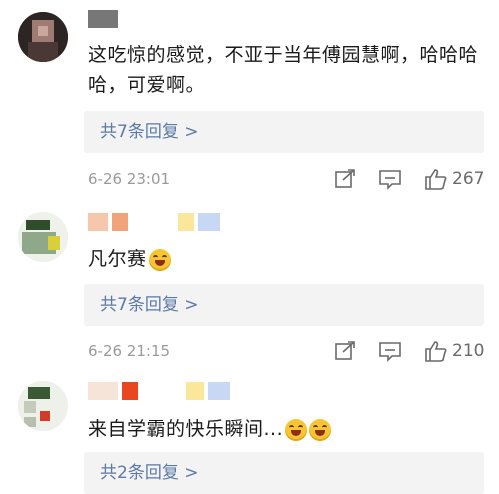 The image size is (499, 494). Describe the element at coordinates (129, 179) in the screenshot. I see `timestamp: 6-26 23:01` at that location.